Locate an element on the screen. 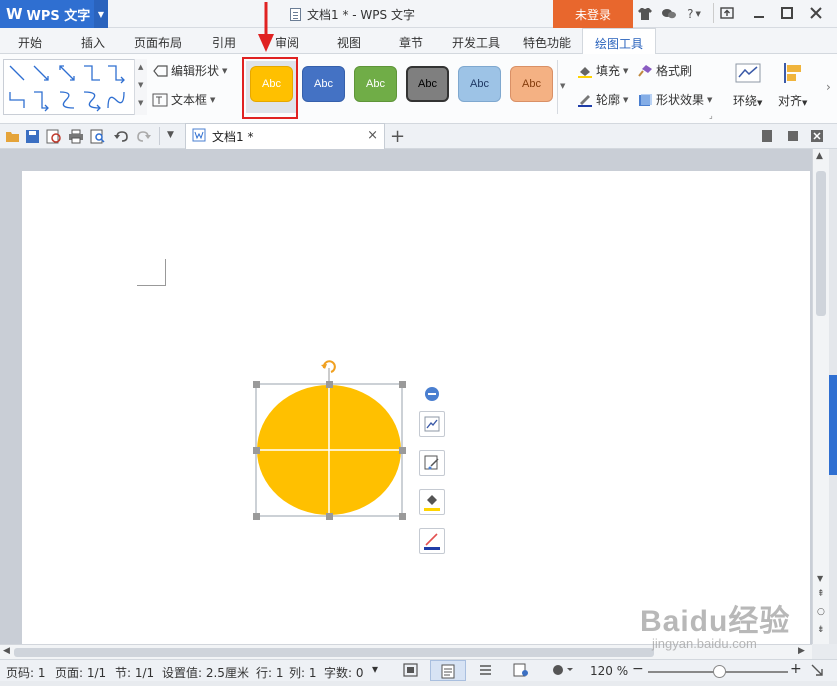  tab-developer-tools: 开发工具 is located at coordinates (476, 42).